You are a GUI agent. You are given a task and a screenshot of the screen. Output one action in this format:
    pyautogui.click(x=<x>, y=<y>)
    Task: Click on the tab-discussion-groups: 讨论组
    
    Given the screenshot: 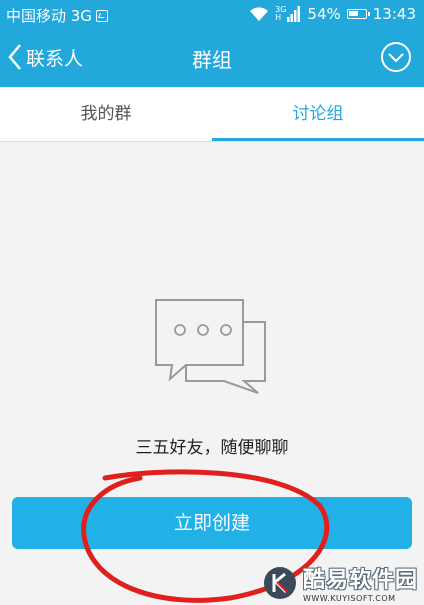 What is the action you would take?
    pyautogui.click(x=318, y=114)
    